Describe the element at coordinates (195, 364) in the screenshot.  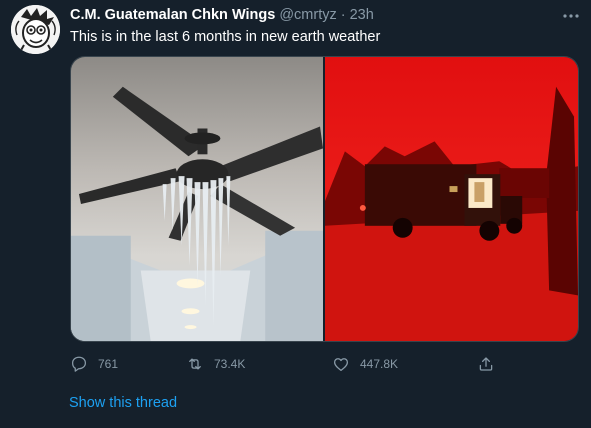
I see `retweet-icon` at that location.